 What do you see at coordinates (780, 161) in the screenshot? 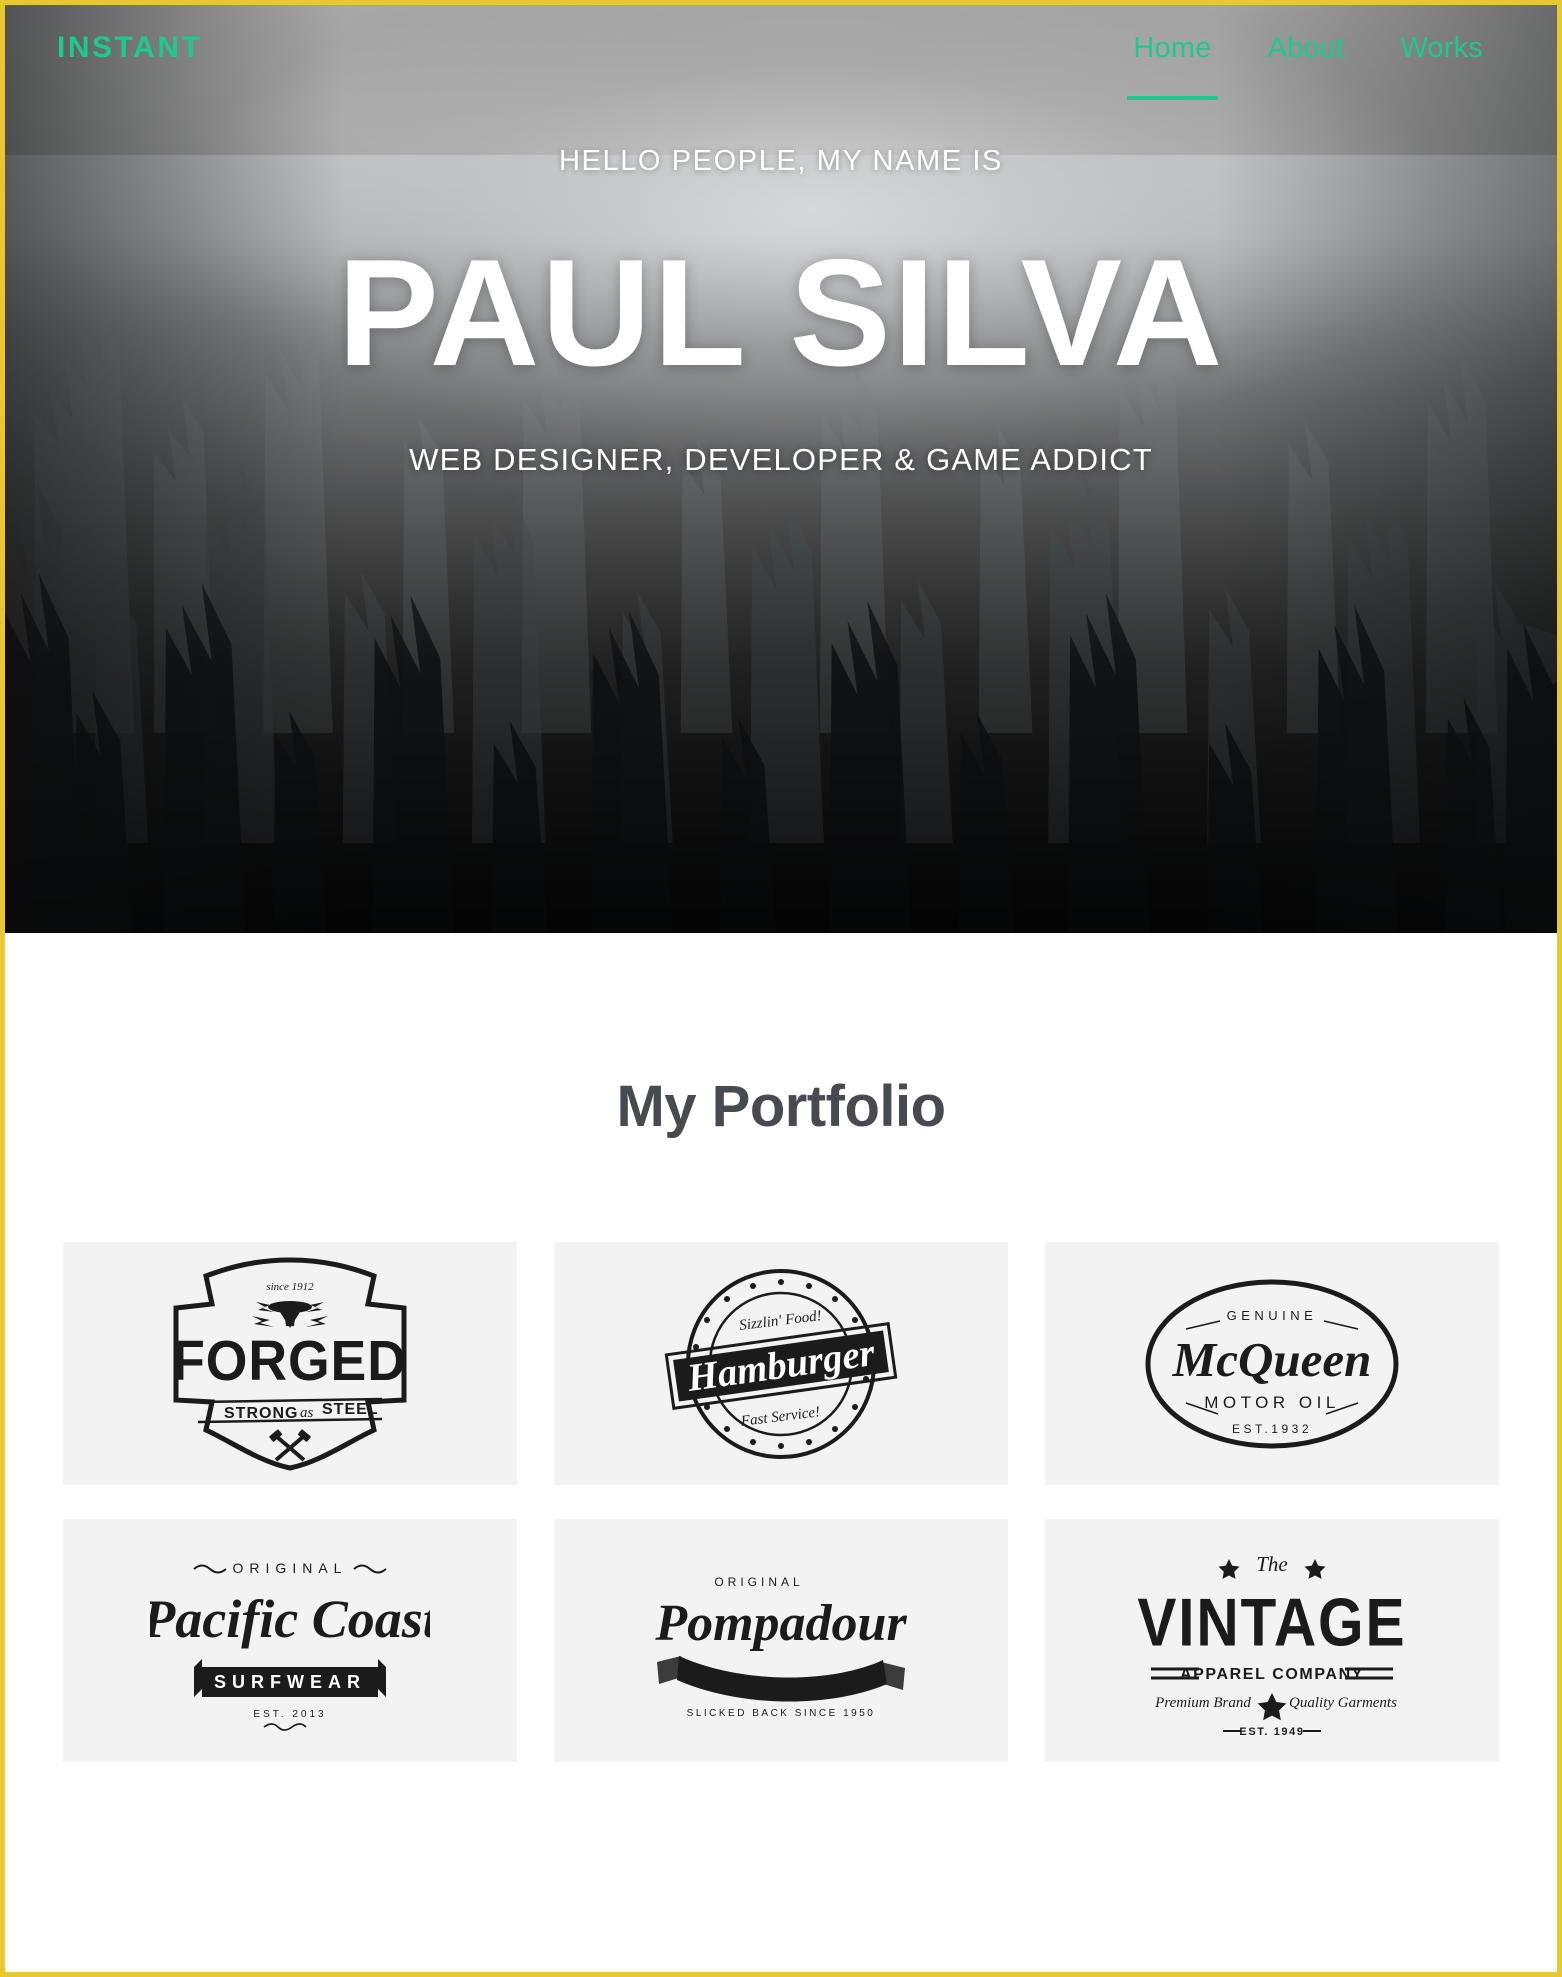
I see `hero-greeting: HELLO PEOPLE, MY NAME IS` at bounding box center [780, 161].